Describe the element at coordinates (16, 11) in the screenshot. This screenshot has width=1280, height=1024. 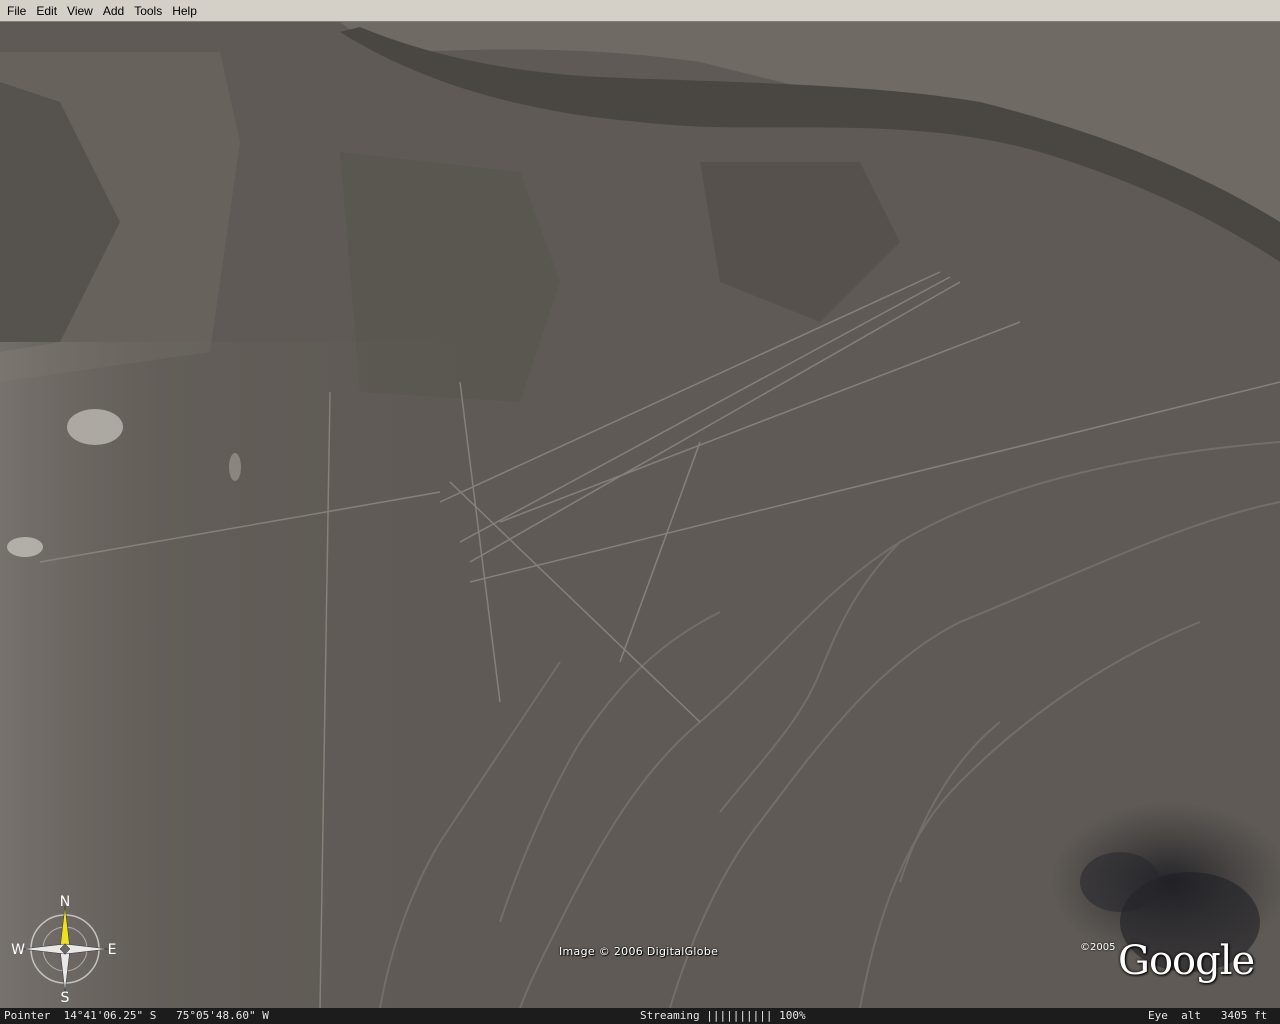
I see `menu-file: File` at that location.